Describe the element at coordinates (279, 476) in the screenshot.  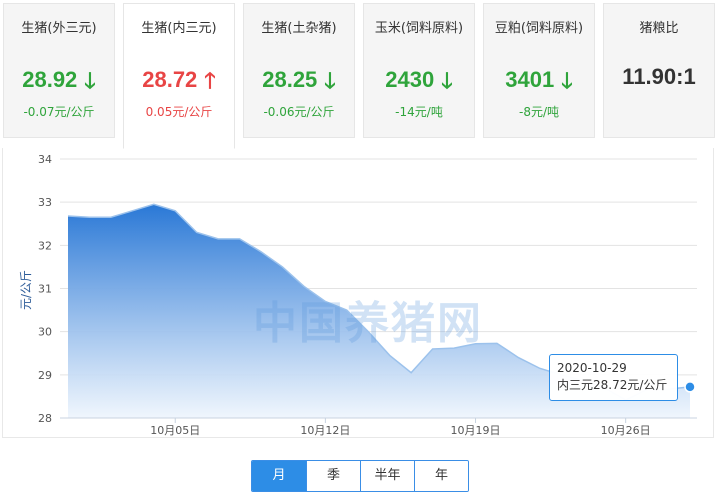
I see `range-month-button: 月` at that location.